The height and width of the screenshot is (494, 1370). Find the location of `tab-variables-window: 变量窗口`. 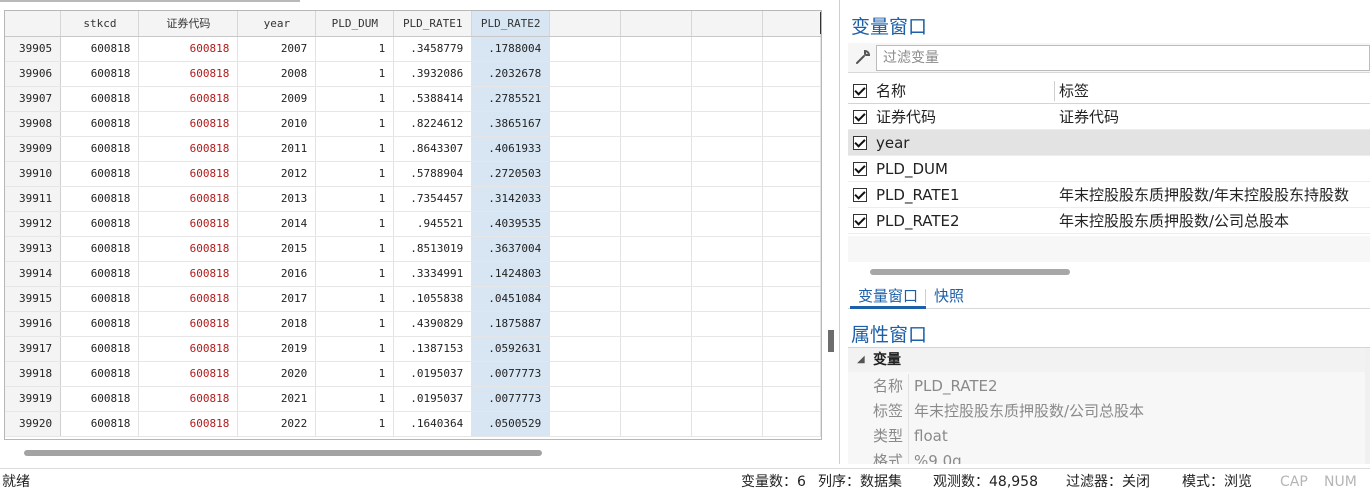

tab-variables-window: 变量窗口 is located at coordinates (888, 297).